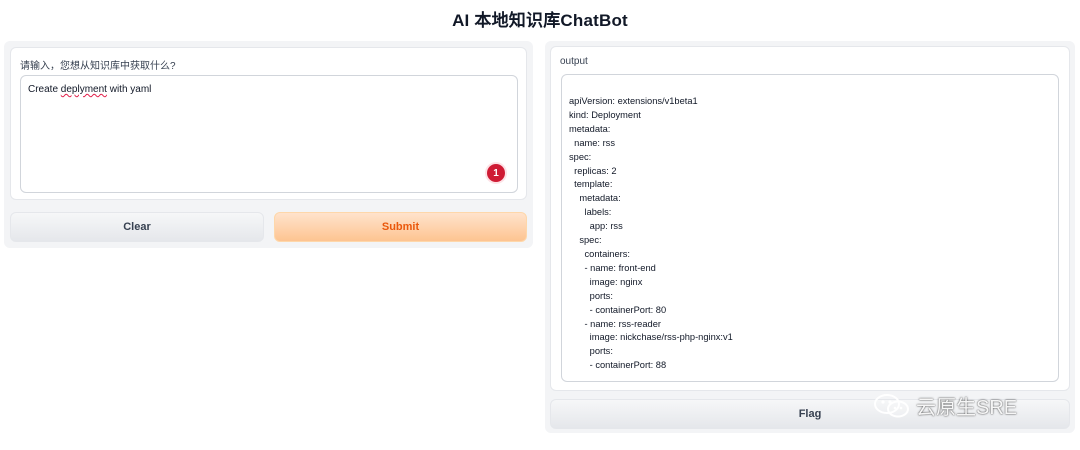 Image resolution: width=1080 pixels, height=450 pixels. Describe the element at coordinates (83, 89) in the screenshot. I see `query-text-misspelled: deplyment` at that location.